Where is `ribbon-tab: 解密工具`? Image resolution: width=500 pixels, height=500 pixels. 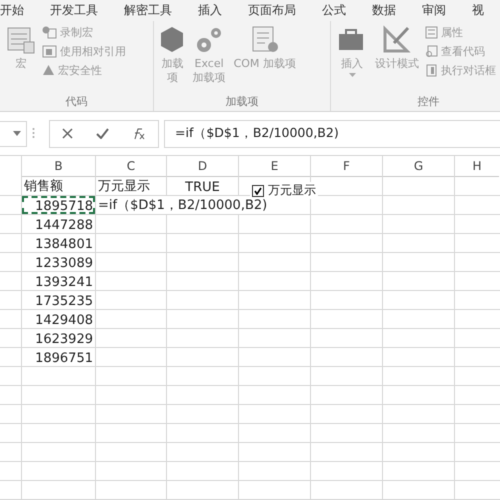 ribbon-tab: 解密工具 is located at coordinates (148, 10).